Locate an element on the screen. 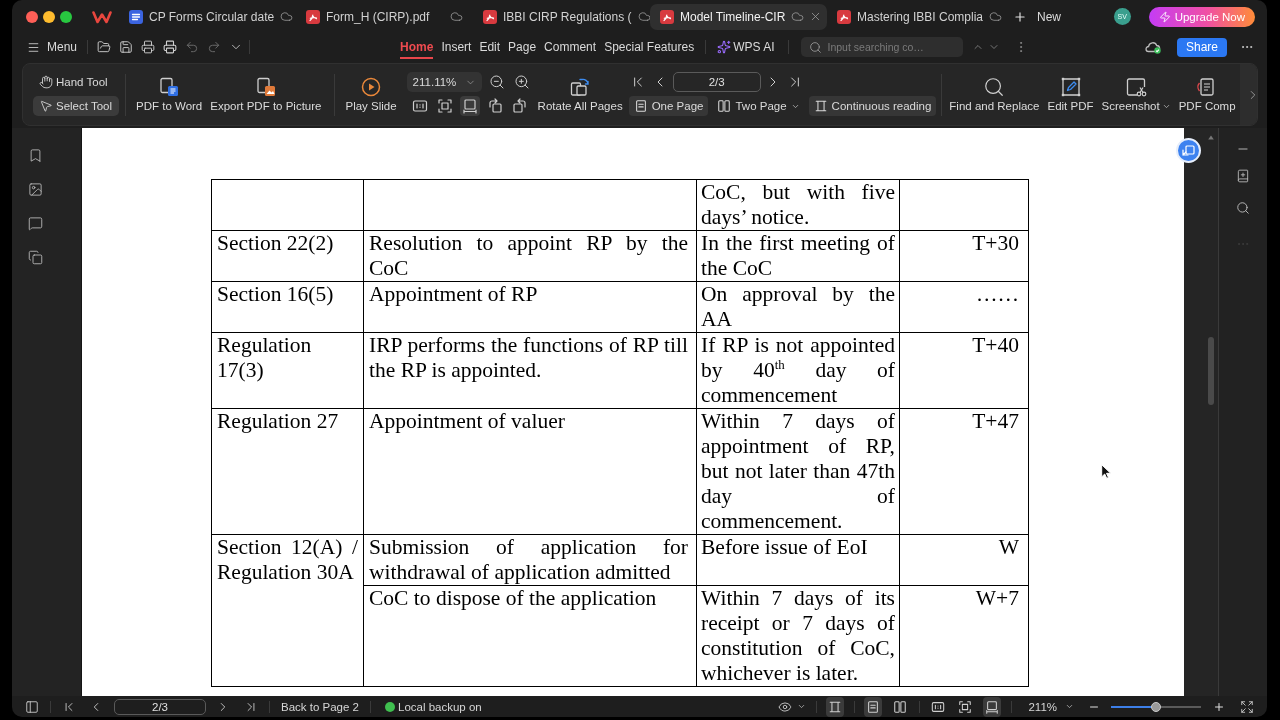 The width and height of the screenshot is (1280, 720). save-icon is located at coordinates (126, 47).